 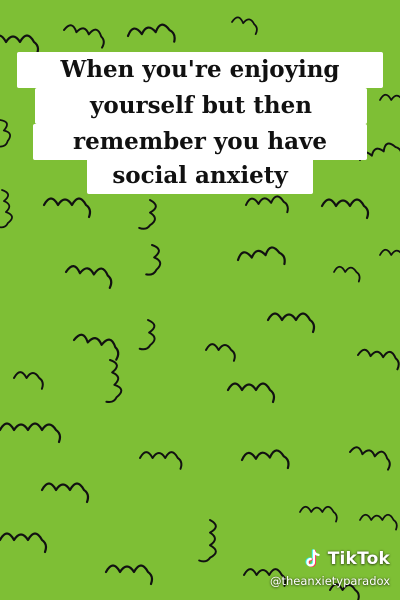 I want to click on caption-line-2: yourself but then, so click(x=201, y=106).